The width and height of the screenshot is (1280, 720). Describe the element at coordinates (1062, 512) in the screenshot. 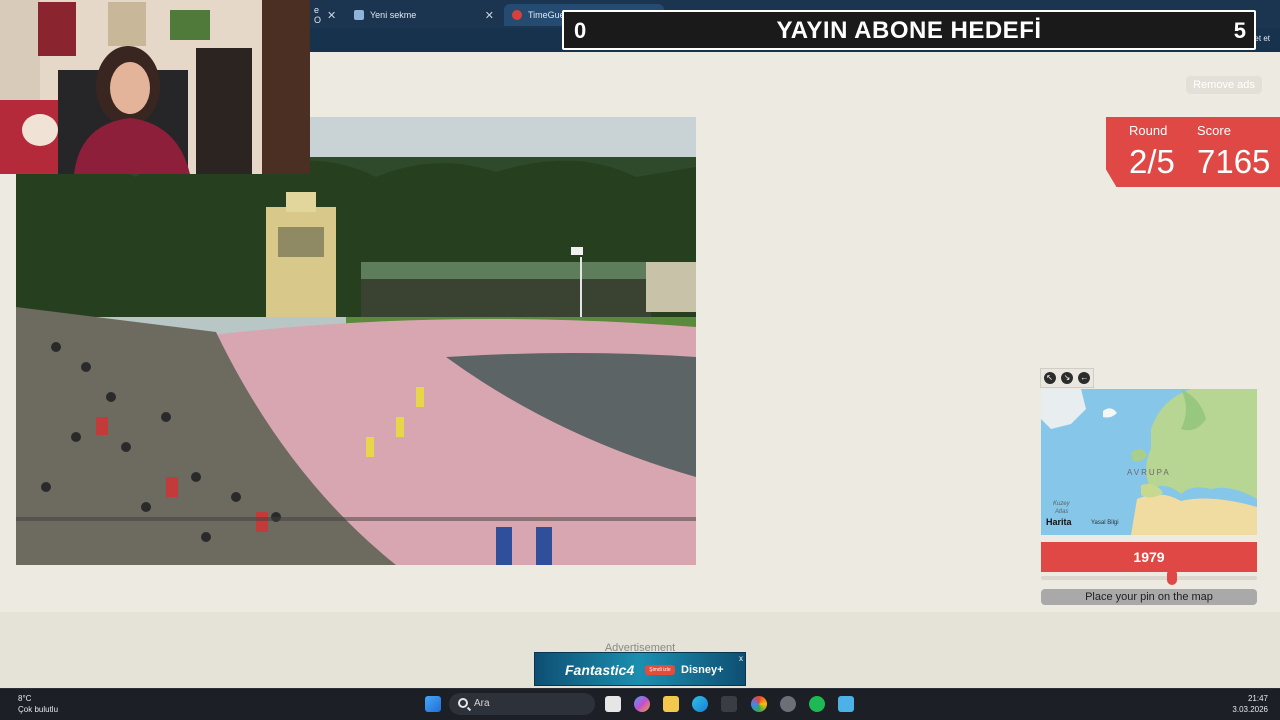

I see `map-ocean-label-2: Atlas` at that location.